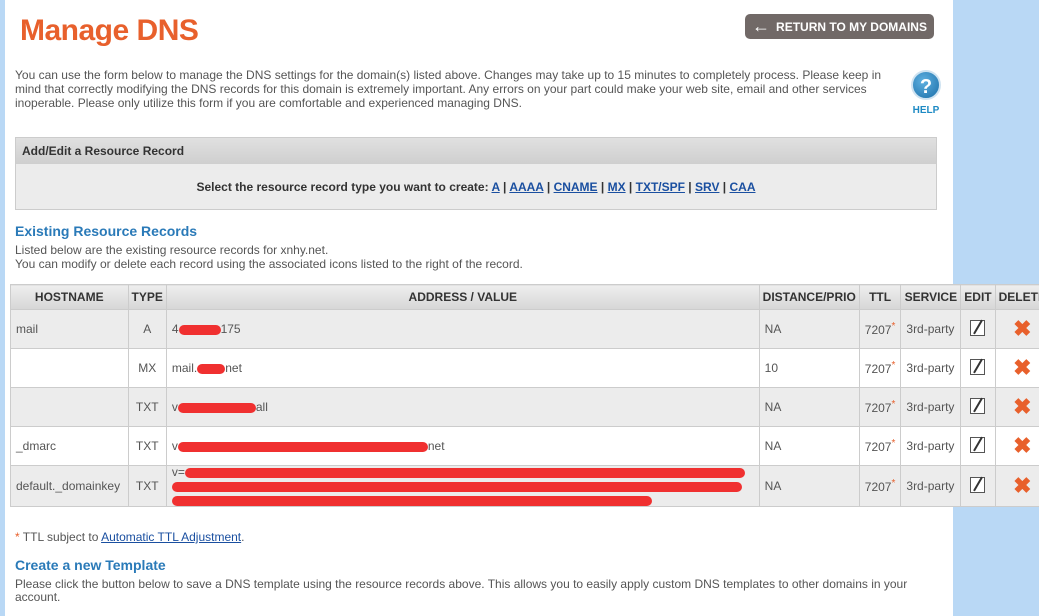 Image resolution: width=1039 pixels, height=616 pixels. Describe the element at coordinates (743, 187) in the screenshot. I see `record-type-caa: CAA` at that location.